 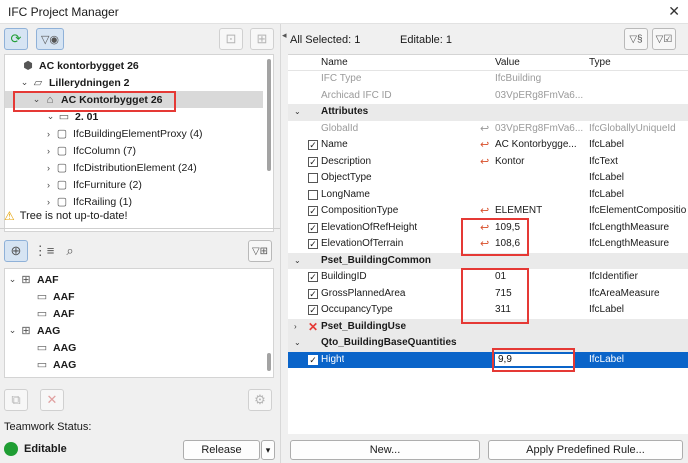 I want to click on property-row: ✓ Hight 9,9 IfcLabel, so click(x=488, y=359).